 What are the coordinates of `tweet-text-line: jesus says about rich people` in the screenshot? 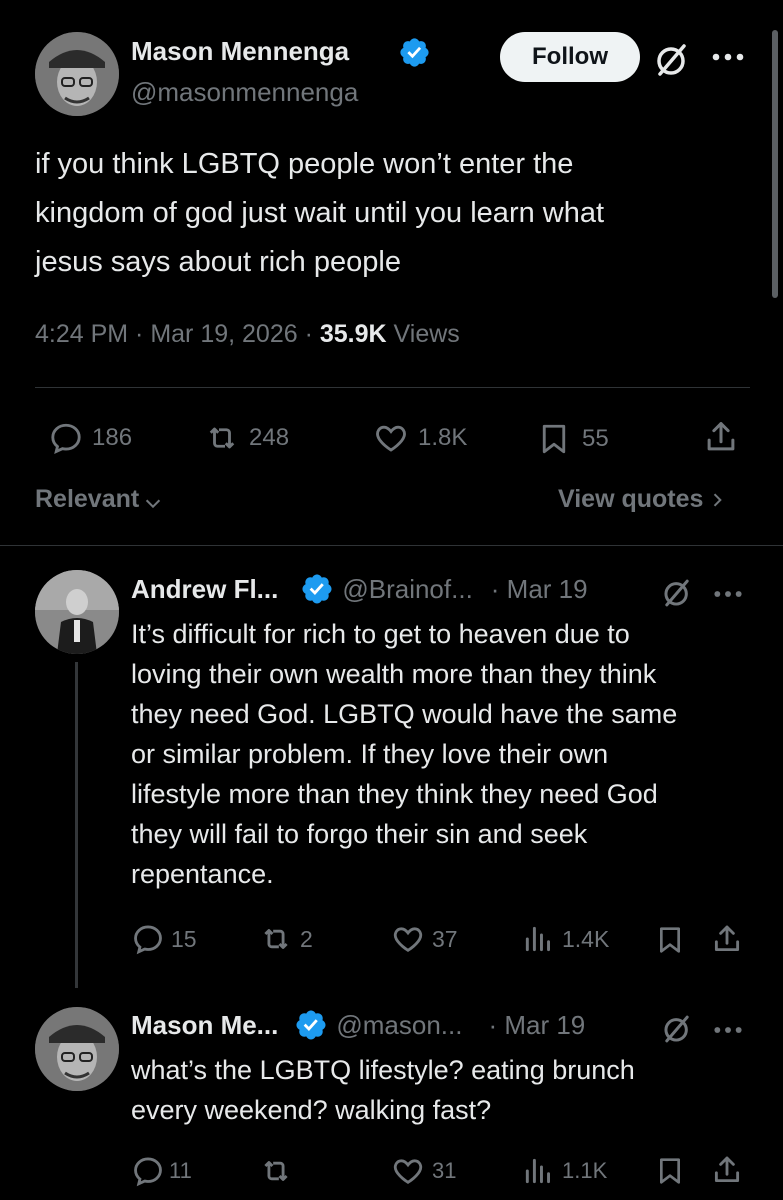 It's located at (218, 262).